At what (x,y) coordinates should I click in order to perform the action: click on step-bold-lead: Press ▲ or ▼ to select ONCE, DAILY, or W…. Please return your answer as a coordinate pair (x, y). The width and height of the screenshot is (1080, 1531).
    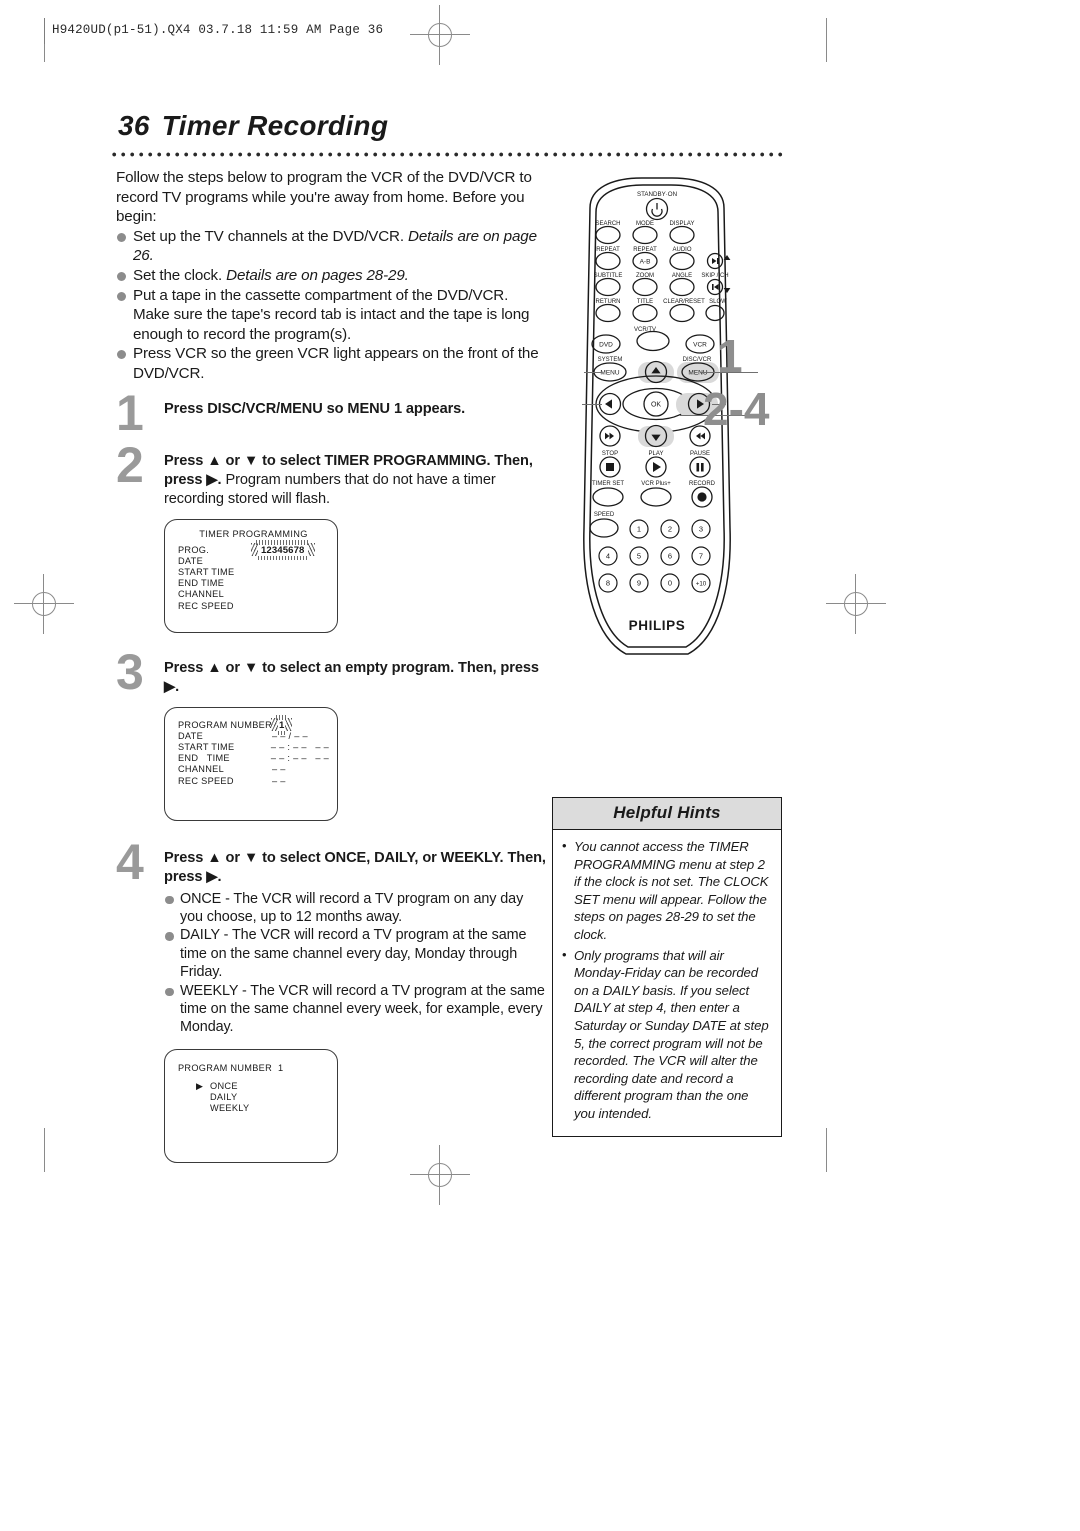
    Looking at the image, I should click on (355, 867).